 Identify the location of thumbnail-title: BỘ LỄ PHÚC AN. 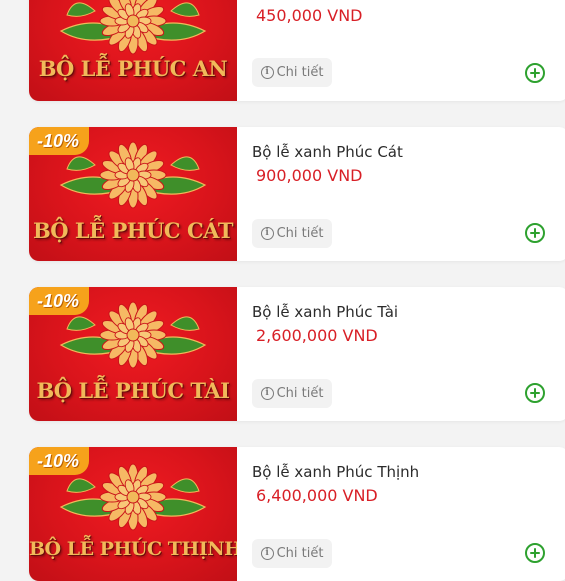
(133, 68).